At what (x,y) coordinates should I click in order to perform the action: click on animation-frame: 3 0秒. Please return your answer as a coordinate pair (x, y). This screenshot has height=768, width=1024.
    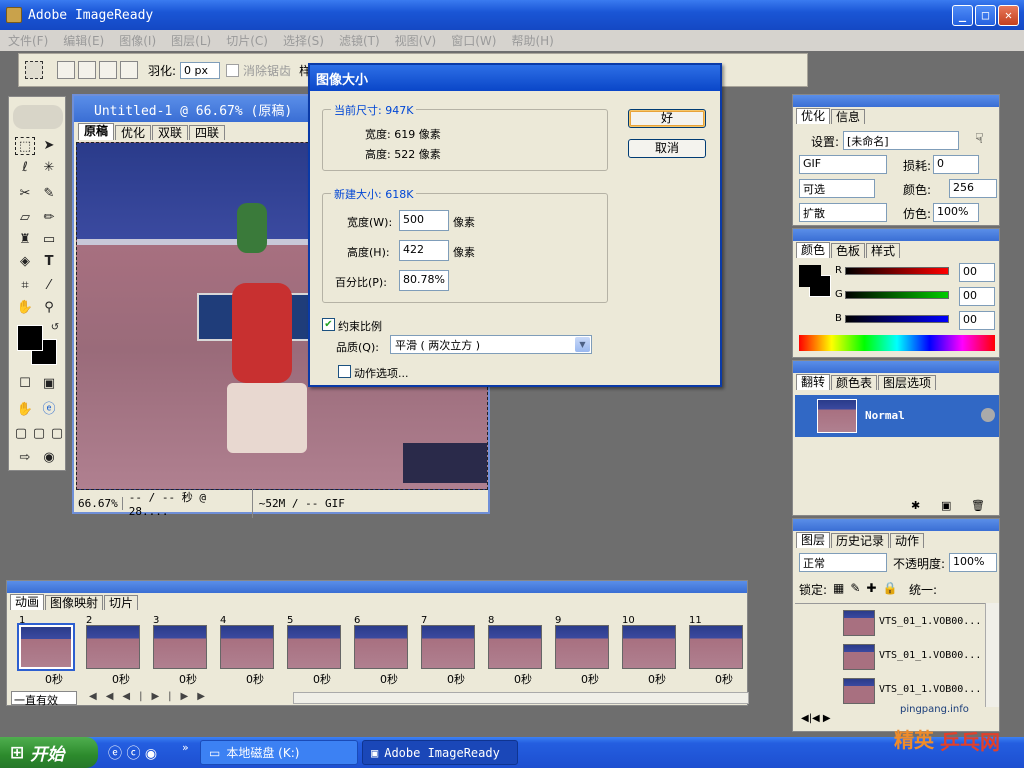
    Looking at the image, I should click on (179, 650).